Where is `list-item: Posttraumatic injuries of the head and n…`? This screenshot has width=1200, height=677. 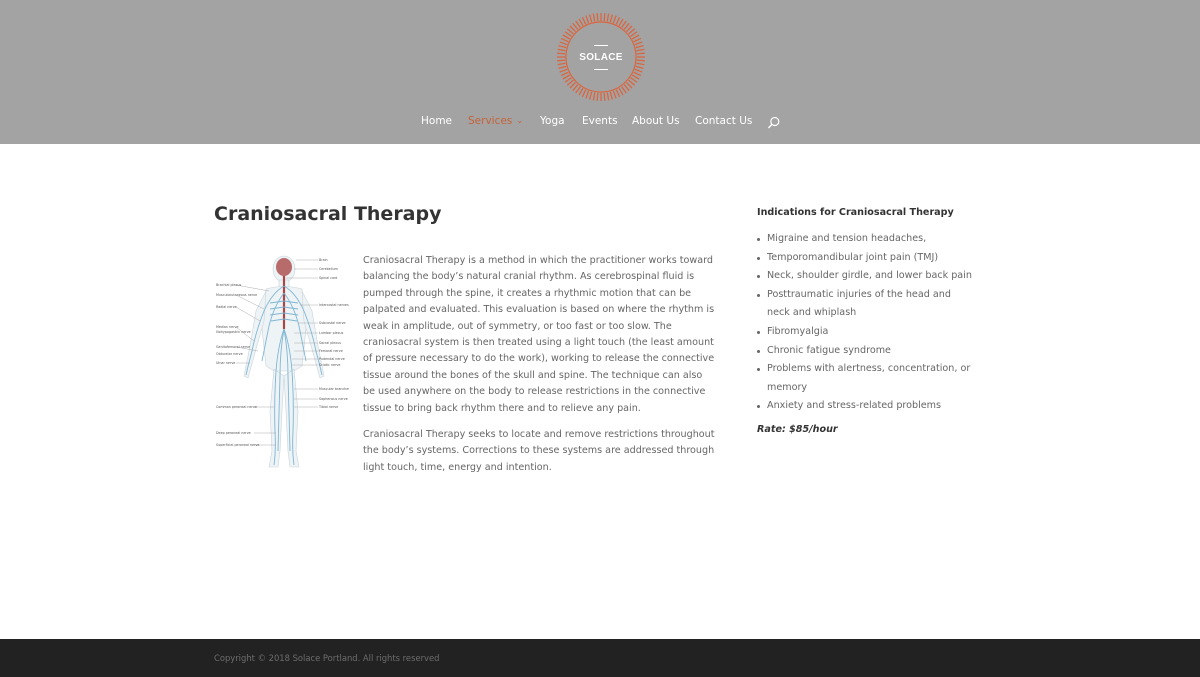
list-item: Posttraumatic injuries of the head and n… is located at coordinates (864, 304).